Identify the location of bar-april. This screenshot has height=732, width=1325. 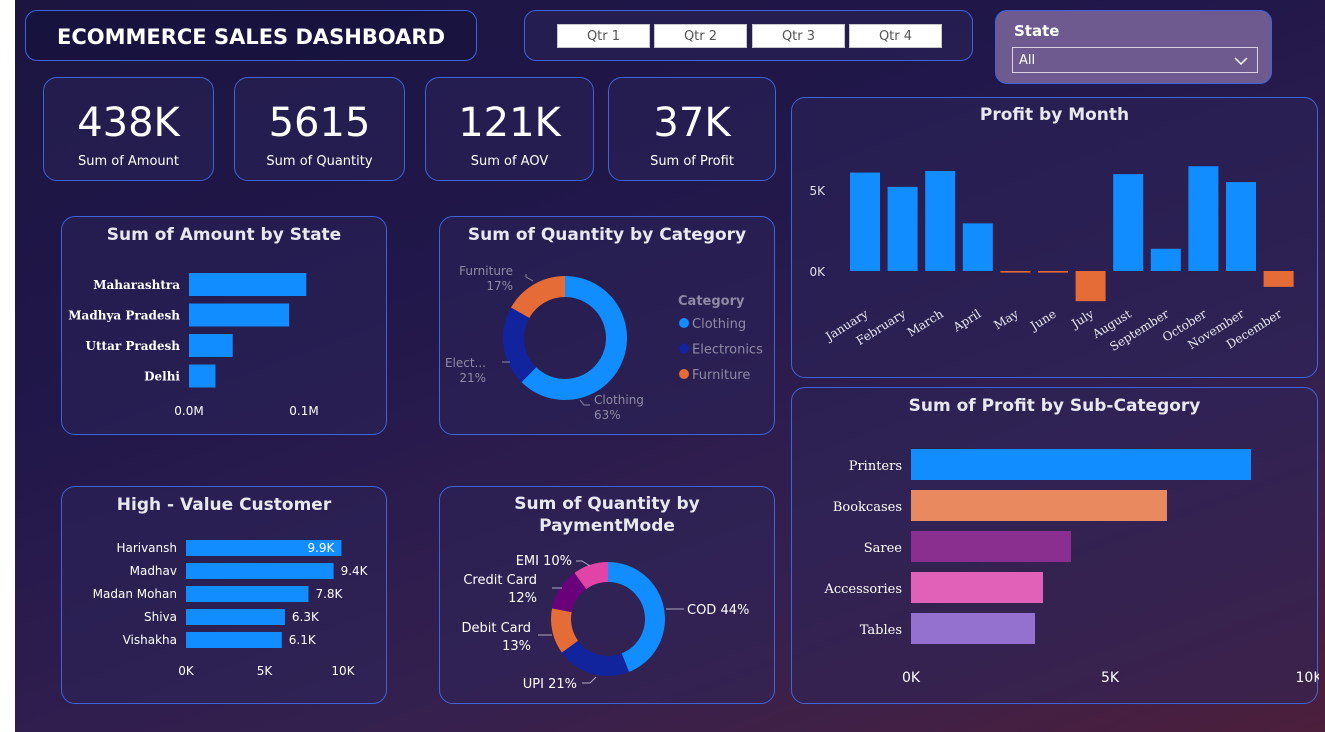
(977, 247).